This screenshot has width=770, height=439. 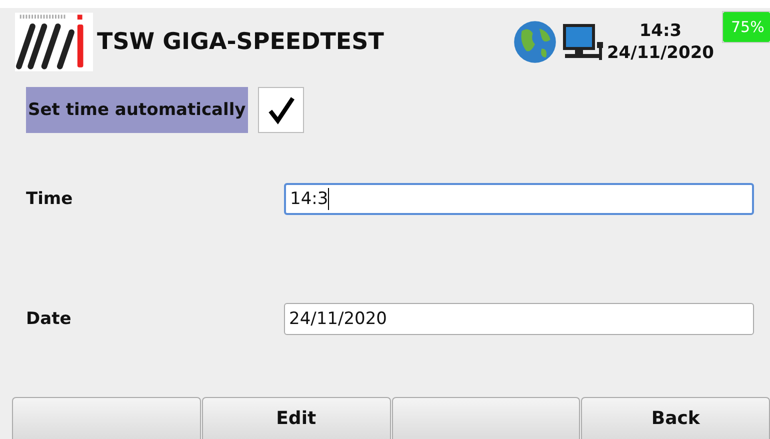 What do you see at coordinates (54, 42) in the screenshot?
I see `logo-icon` at bounding box center [54, 42].